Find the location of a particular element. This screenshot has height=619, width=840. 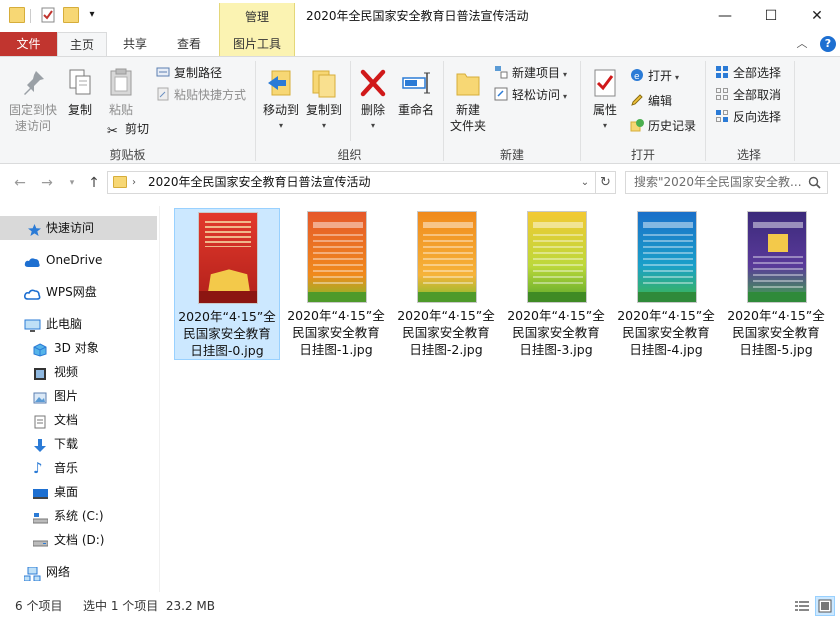

history-label: 历史记录 is located at coordinates (672, 126).